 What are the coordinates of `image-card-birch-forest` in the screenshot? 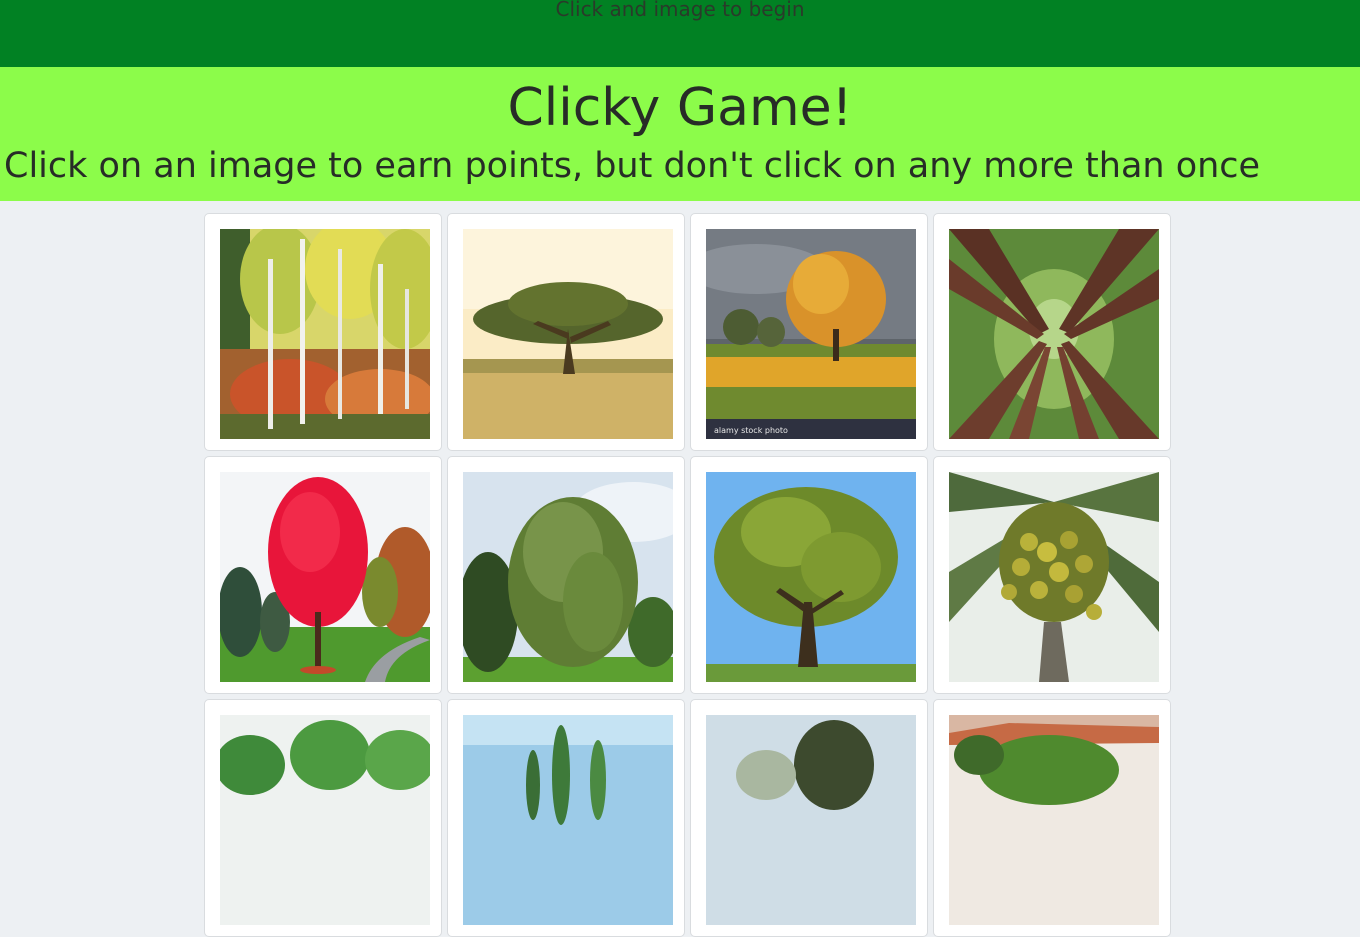 It's located at (323, 332).